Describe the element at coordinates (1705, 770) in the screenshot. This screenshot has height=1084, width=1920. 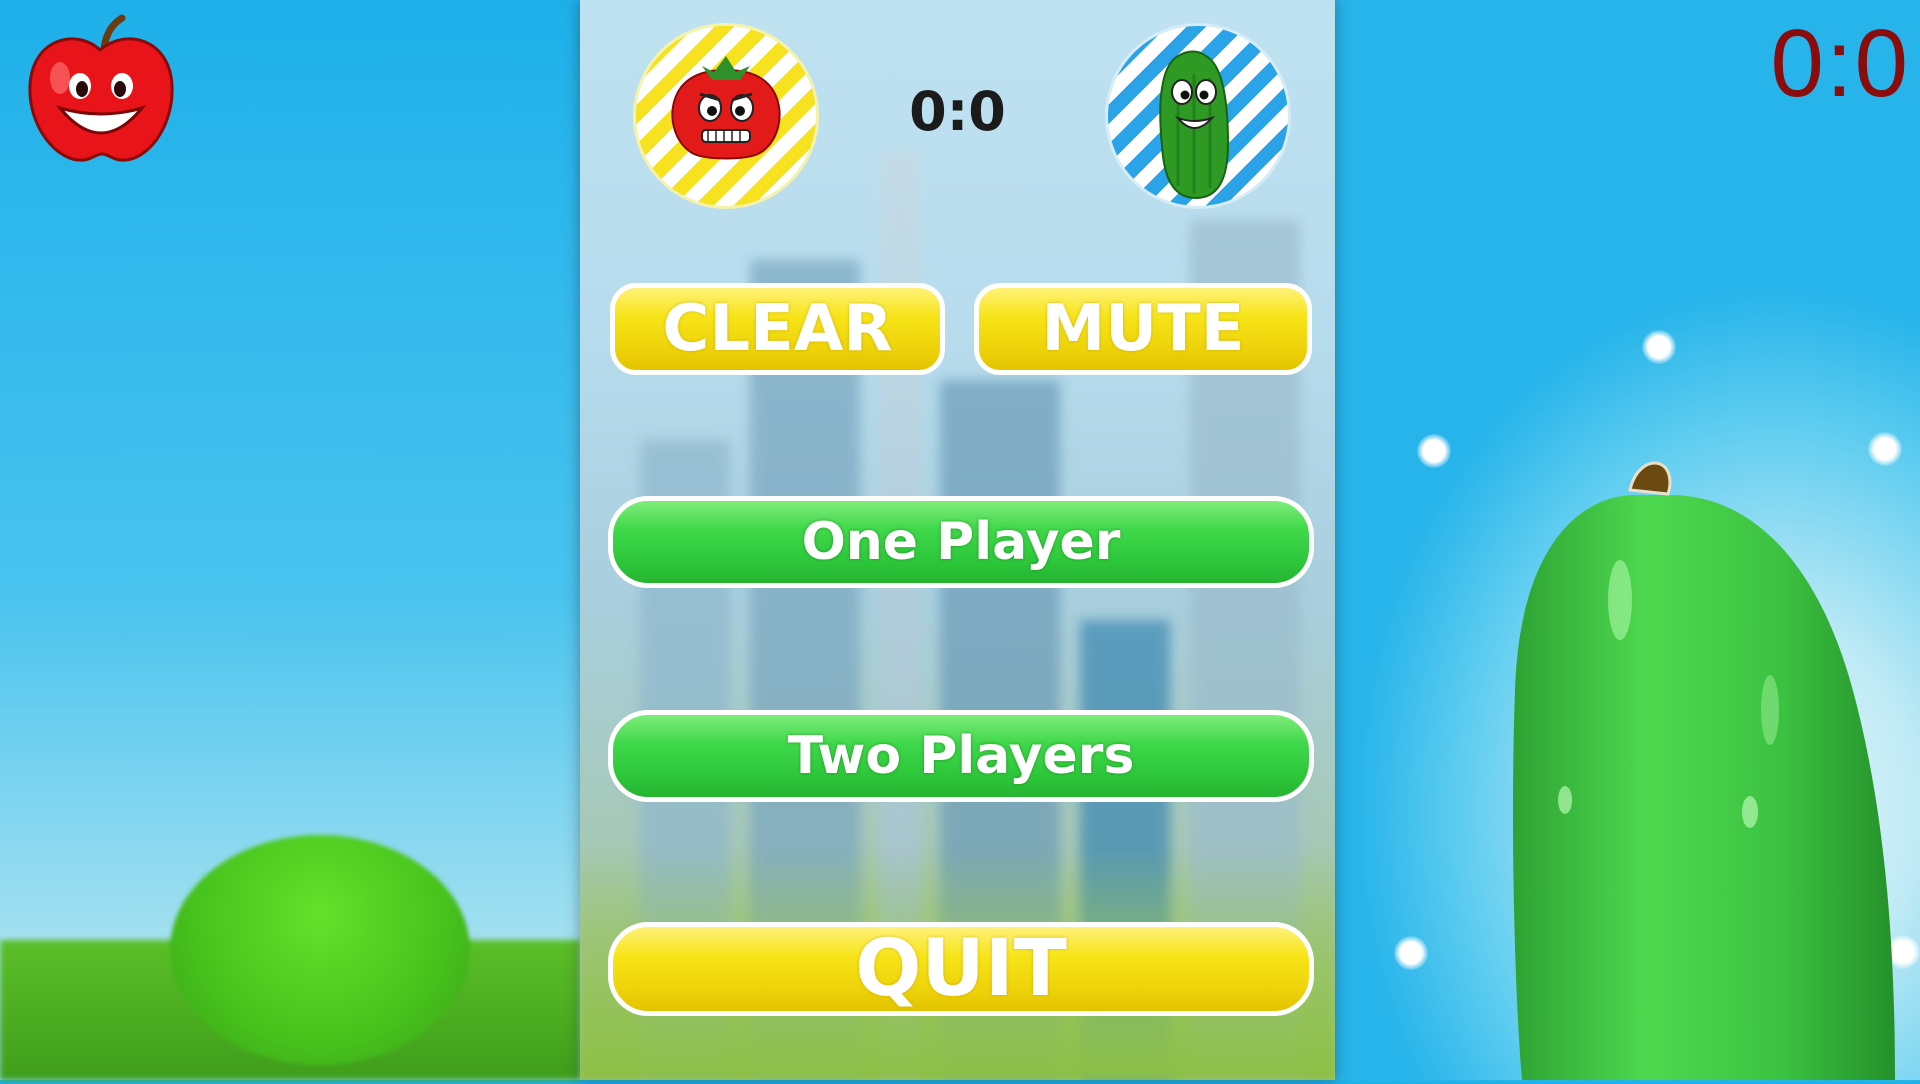
I see `cucumber-character` at that location.